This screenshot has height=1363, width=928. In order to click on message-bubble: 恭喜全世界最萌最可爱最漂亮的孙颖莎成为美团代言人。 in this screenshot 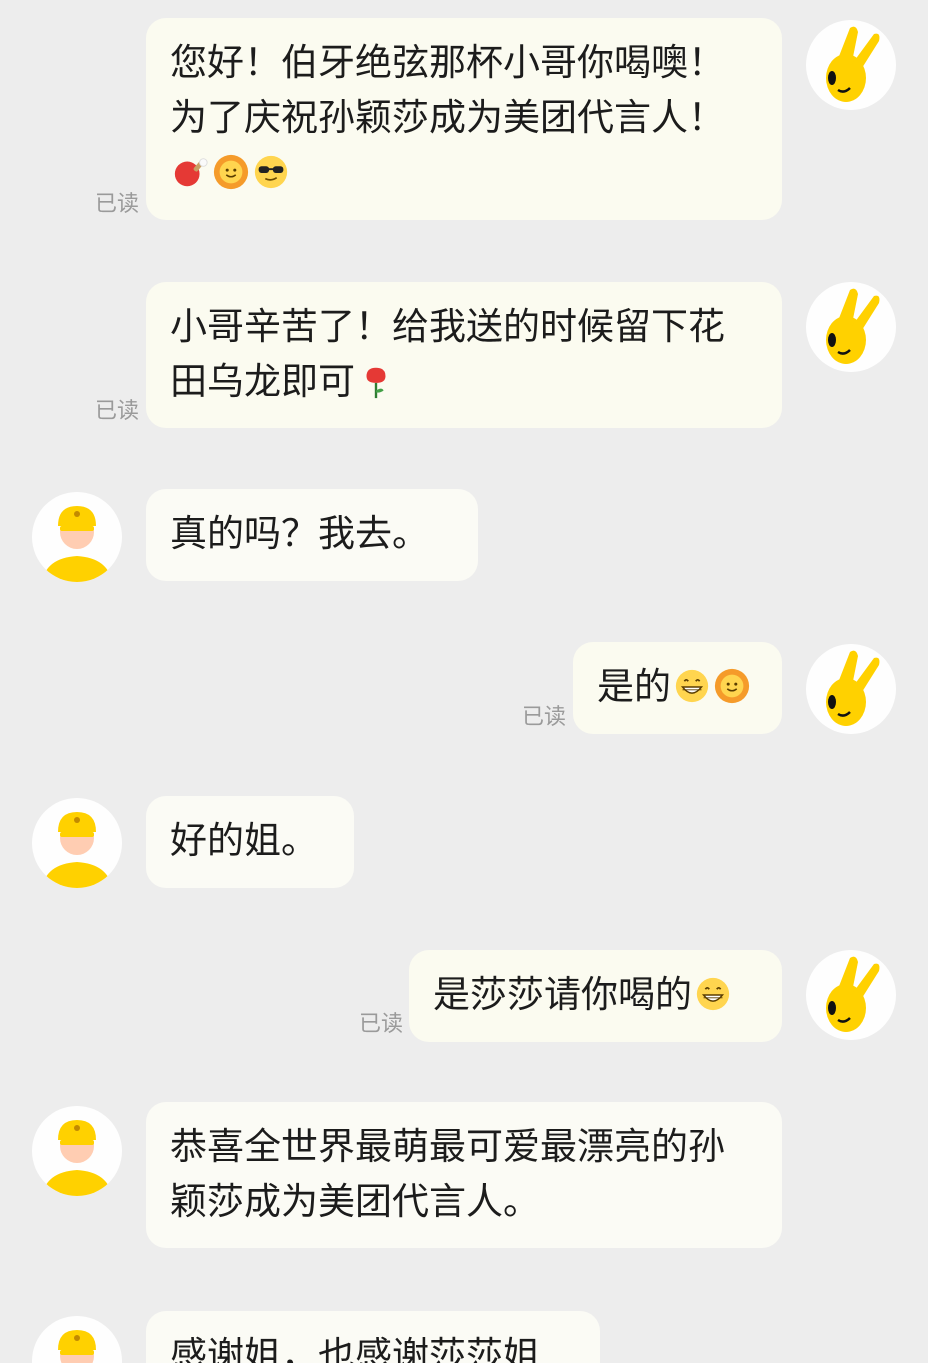, I will do `click(464, 1175)`.